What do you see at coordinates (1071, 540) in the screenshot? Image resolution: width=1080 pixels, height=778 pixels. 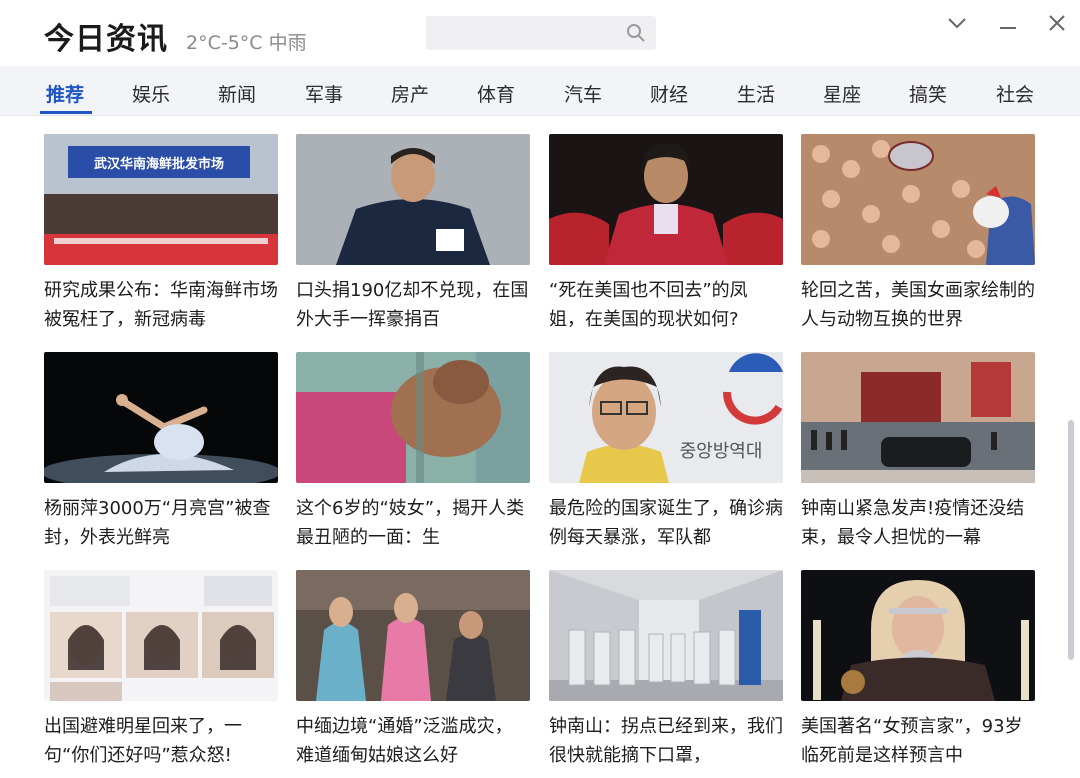 I see `vertical-scrollbar` at bounding box center [1071, 540].